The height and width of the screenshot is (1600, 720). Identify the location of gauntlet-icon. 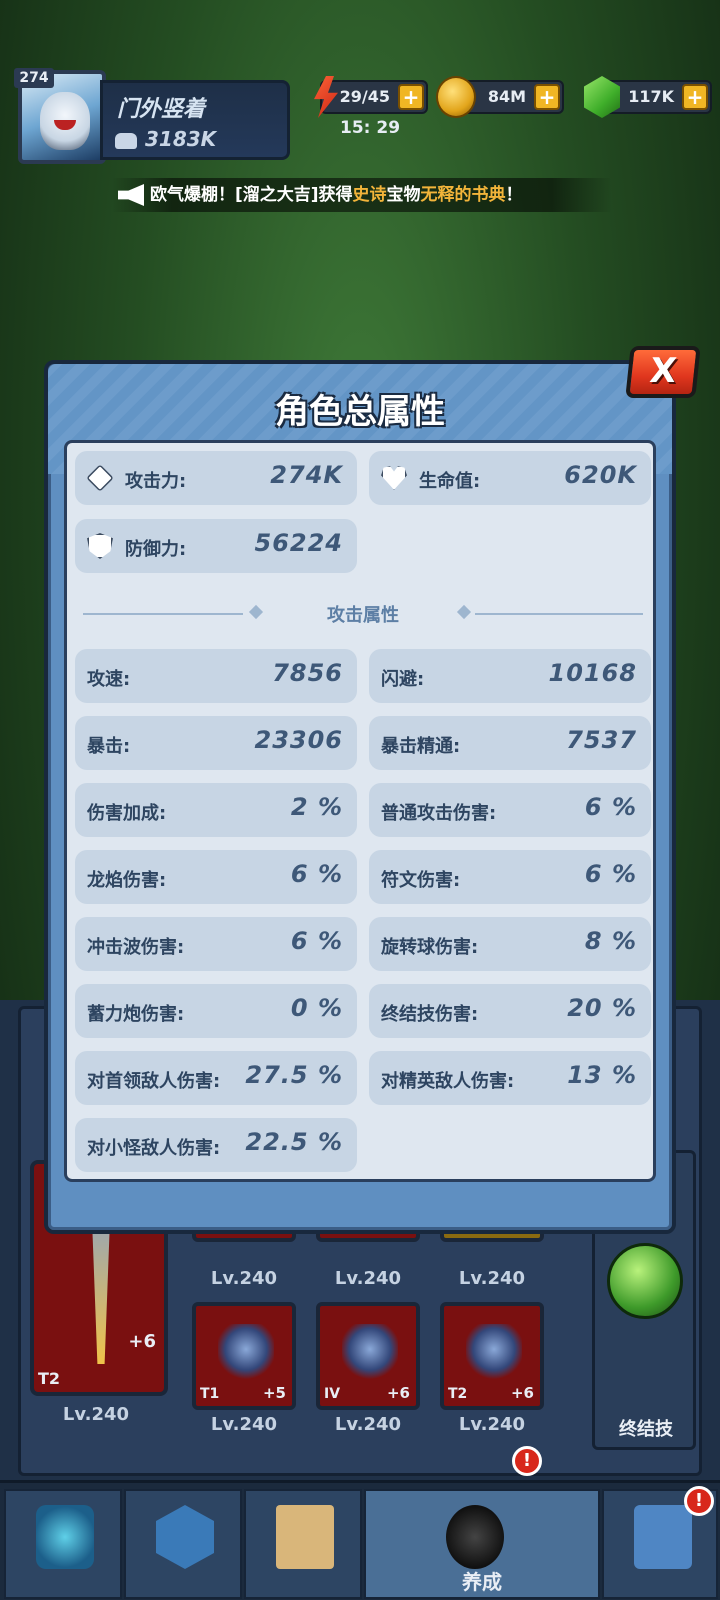
(246, 1352).